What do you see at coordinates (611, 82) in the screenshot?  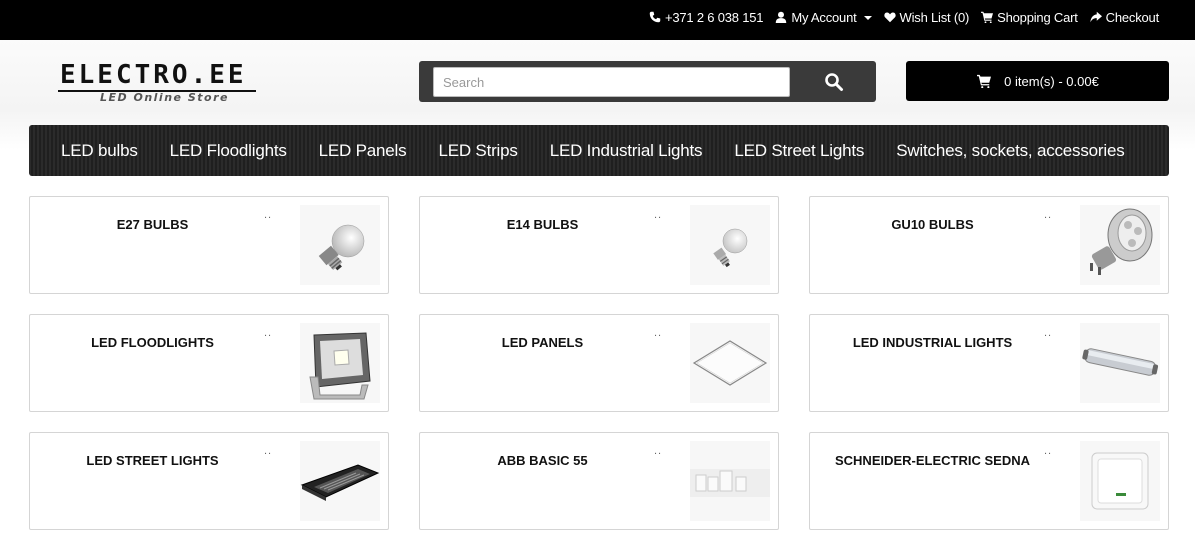 I see `search-input` at bounding box center [611, 82].